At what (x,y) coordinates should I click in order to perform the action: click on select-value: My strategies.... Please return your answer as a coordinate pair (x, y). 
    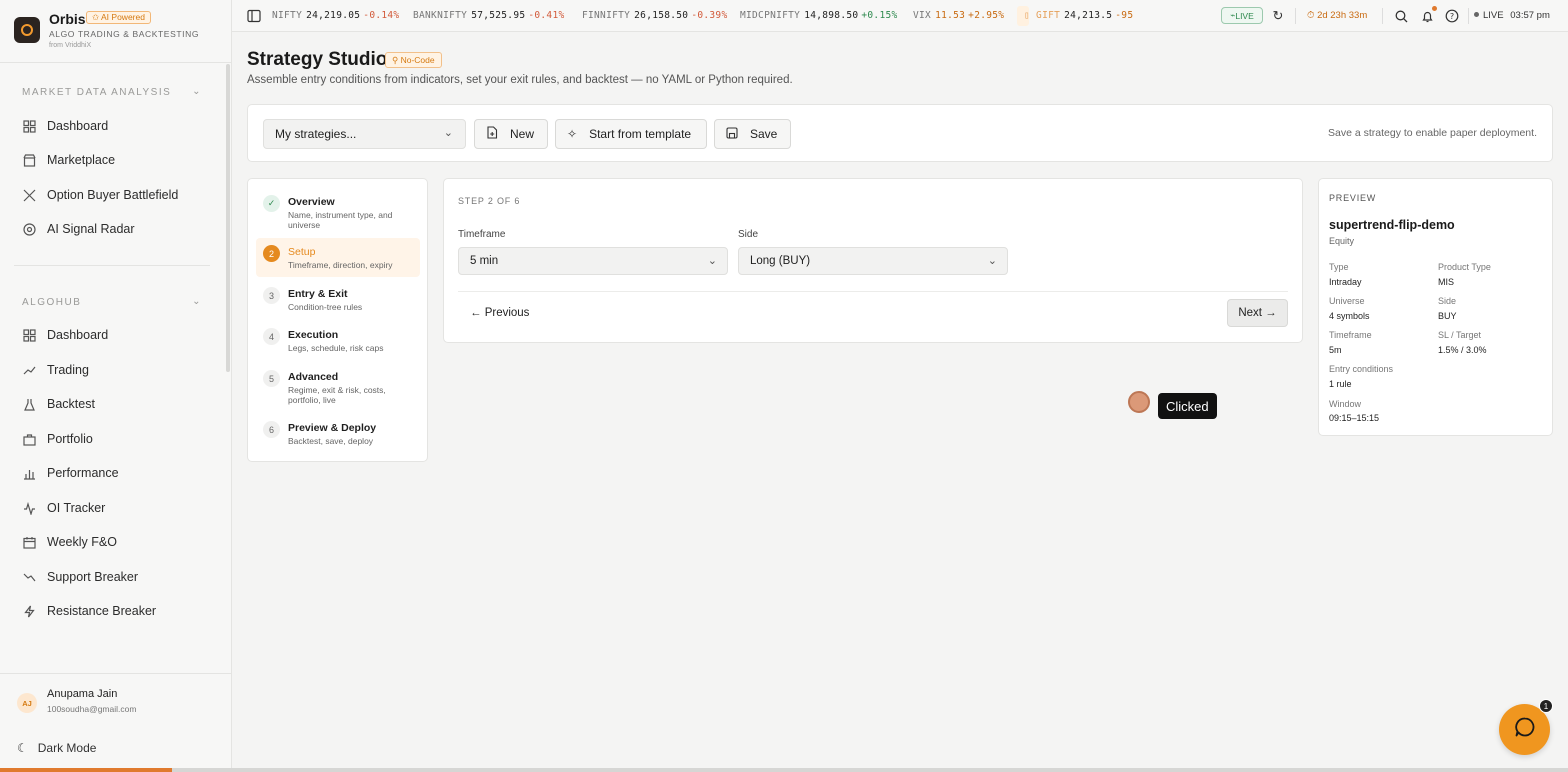
    Looking at the image, I should click on (316, 134).